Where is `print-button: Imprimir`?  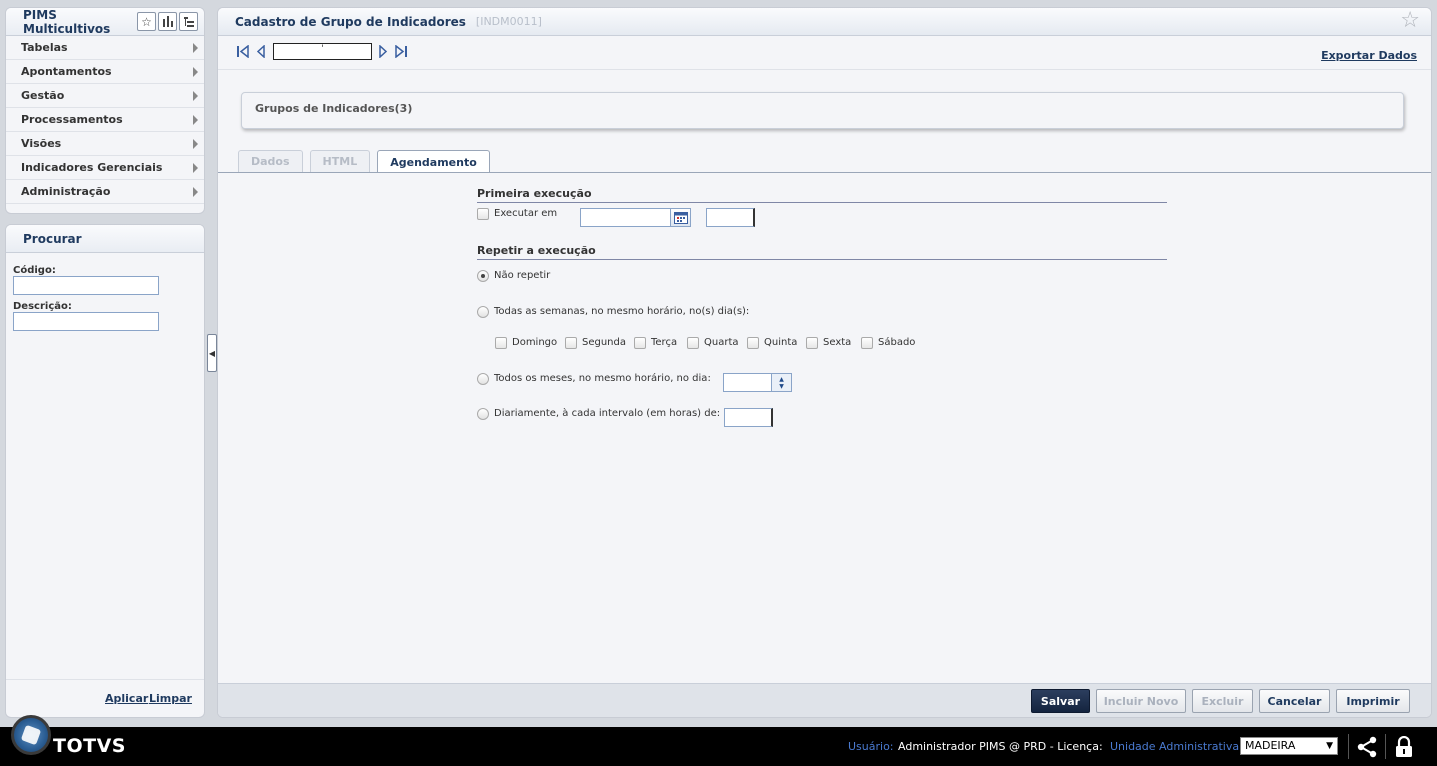
print-button: Imprimir is located at coordinates (1373, 701).